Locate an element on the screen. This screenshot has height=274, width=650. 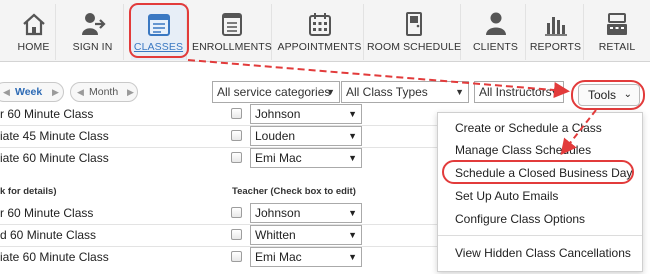
menu-item-manage-class-schedules: Manage Class Schedules is located at coordinates (523, 150).